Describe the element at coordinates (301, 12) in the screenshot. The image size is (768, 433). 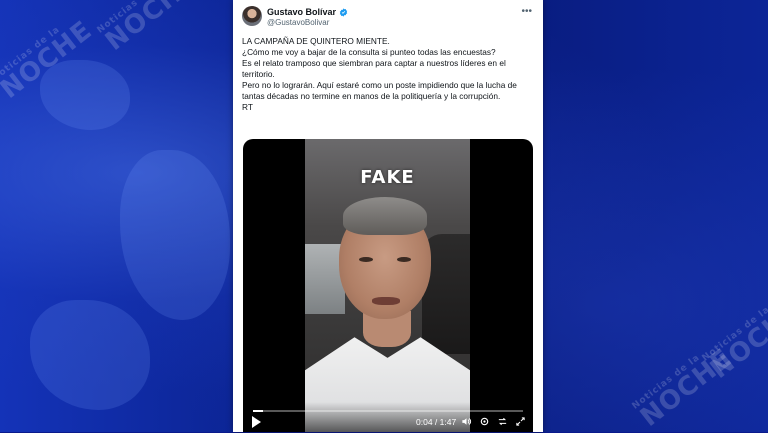
I see `author-name: Gustavo Bolívar` at that location.